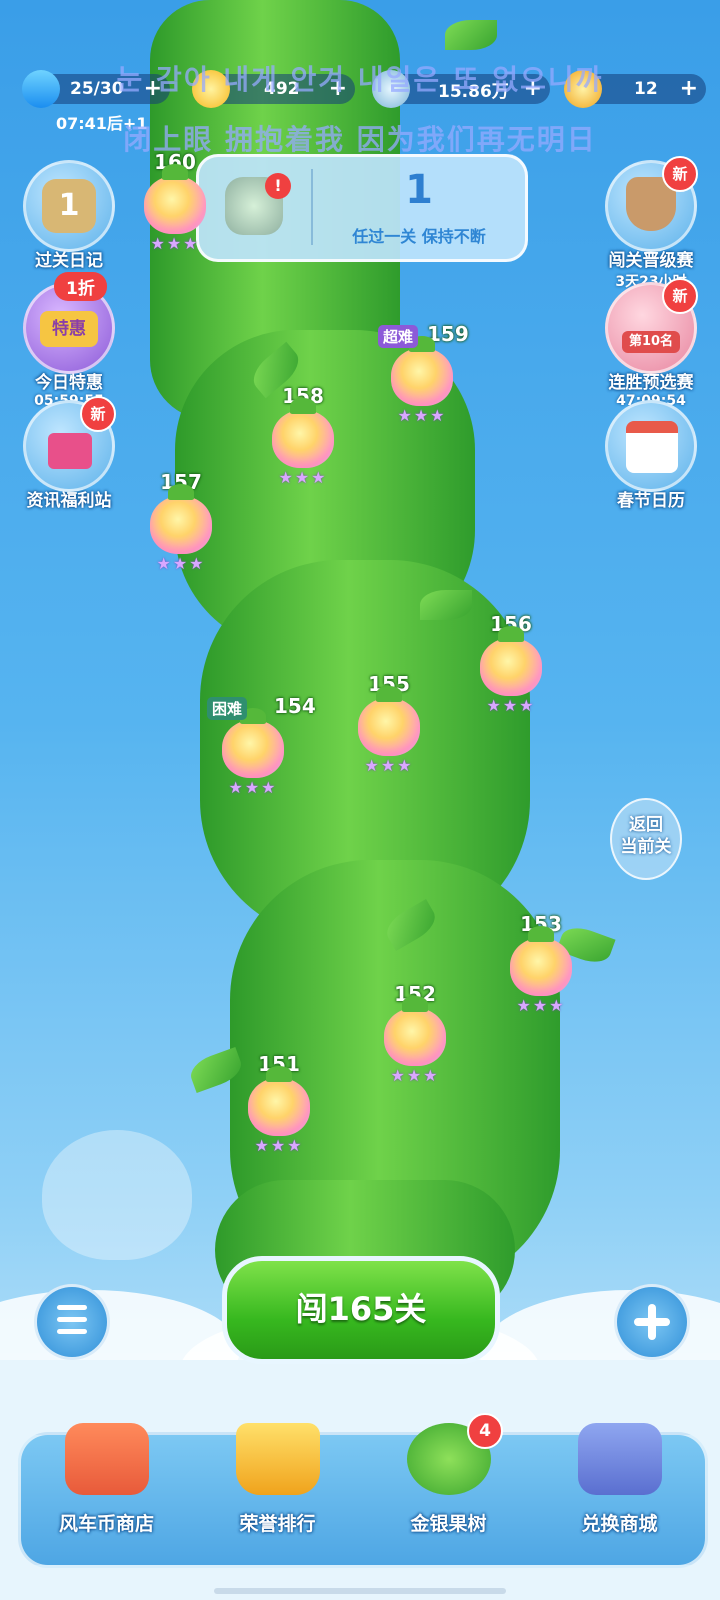 This screenshot has height=1600, width=720. What do you see at coordinates (338, 88) in the screenshot?
I see `add-star-button: +` at bounding box center [338, 88].